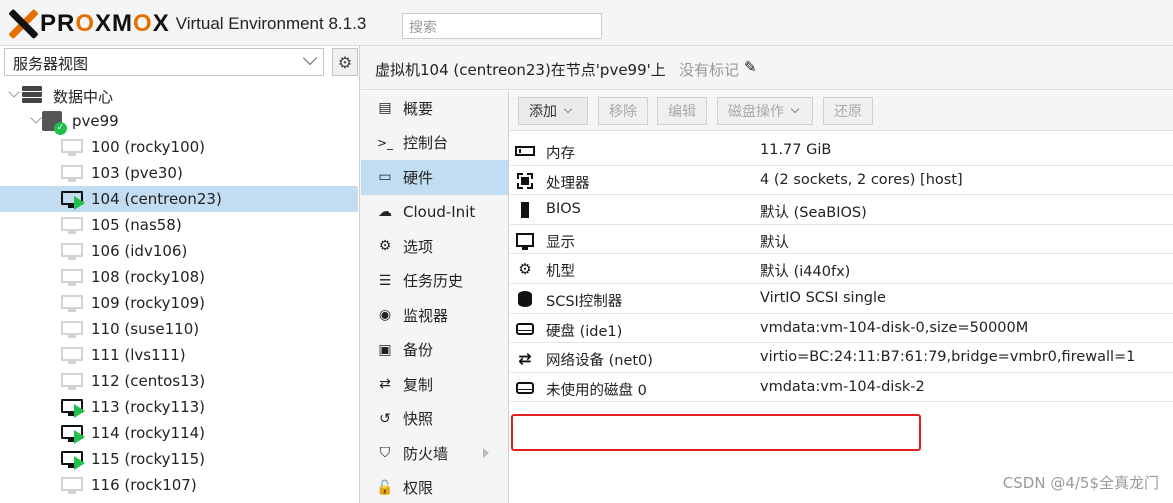 Image resolution: width=1173 pixels, height=503 pixels. I want to click on tree-node-vm: 116 (rock107), so click(179, 485).